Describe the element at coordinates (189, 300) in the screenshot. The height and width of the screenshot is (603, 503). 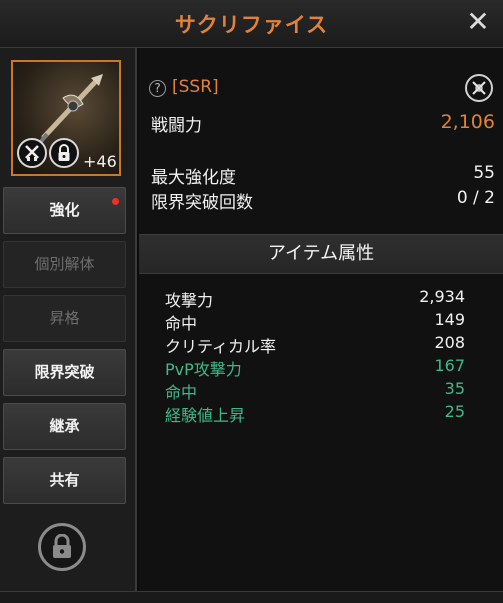
I see `attribute-label: 攻撃力` at that location.